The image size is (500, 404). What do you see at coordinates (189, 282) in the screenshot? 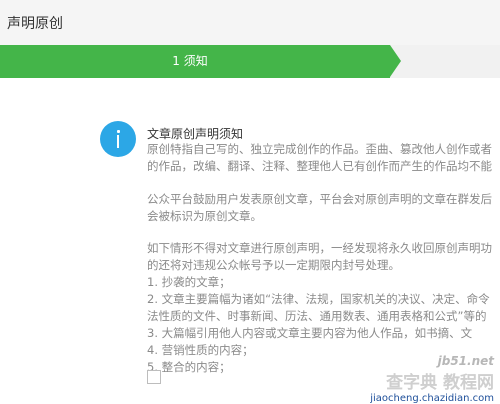
I see `list-item: 1. 抄袭的文章；` at bounding box center [189, 282].